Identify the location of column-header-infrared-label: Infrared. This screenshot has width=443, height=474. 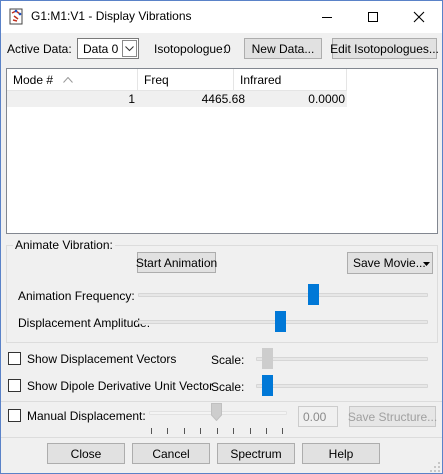
(261, 79).